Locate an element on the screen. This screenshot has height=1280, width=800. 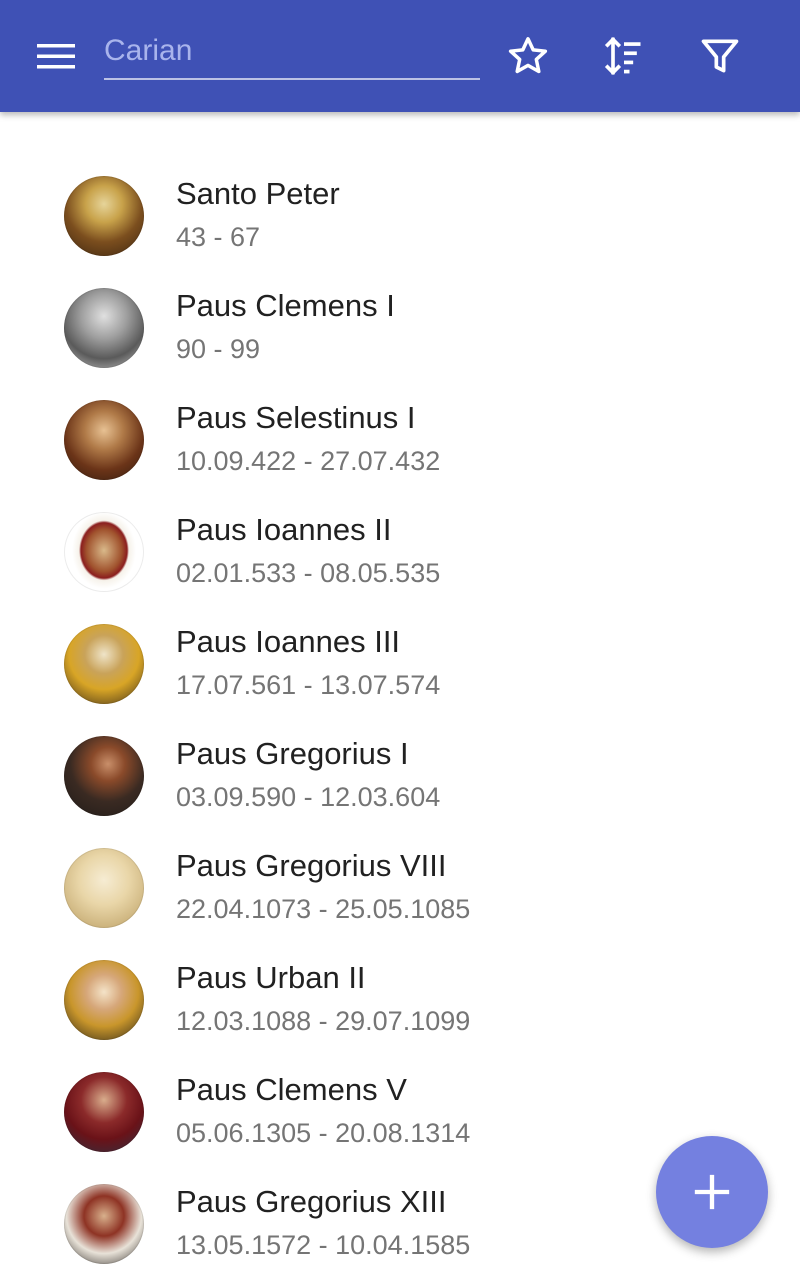
sort-icon is located at coordinates (622, 56).